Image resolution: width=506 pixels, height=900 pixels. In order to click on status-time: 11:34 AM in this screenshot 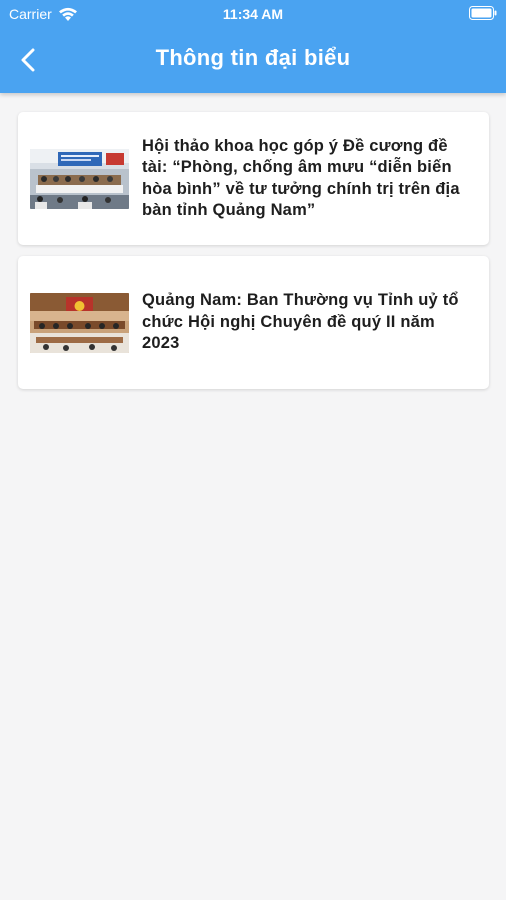, I will do `click(253, 14)`.